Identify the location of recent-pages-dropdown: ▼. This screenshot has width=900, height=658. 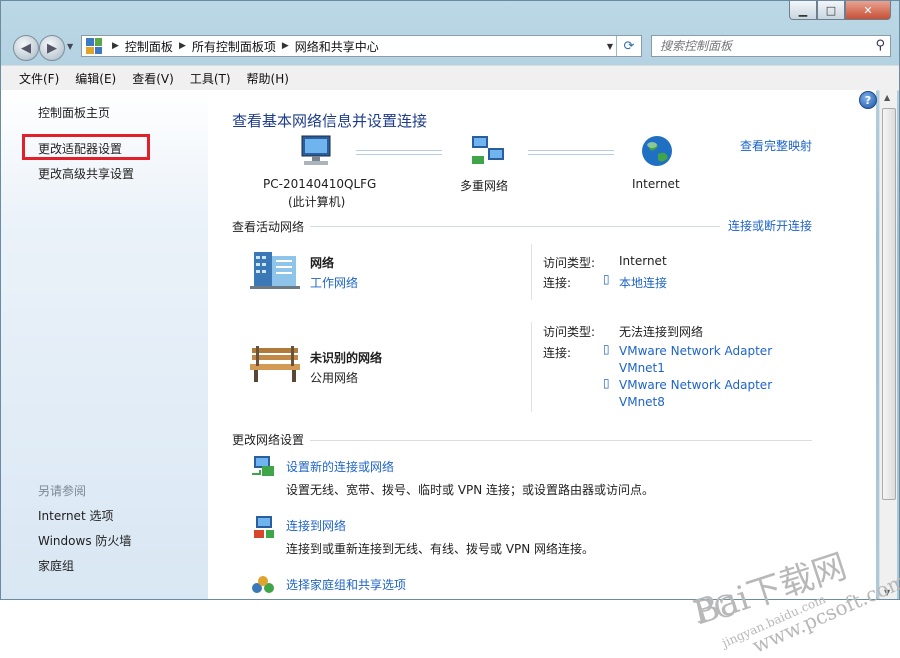
(70, 46).